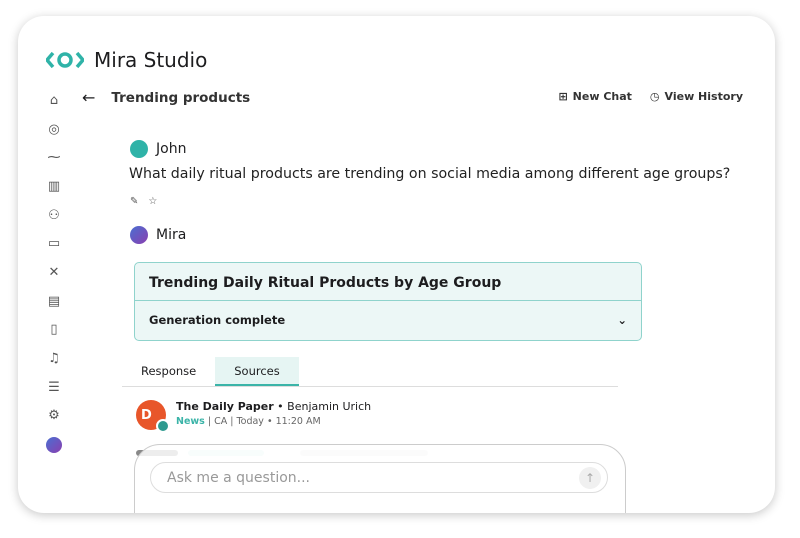 This screenshot has height=538, width=800. What do you see at coordinates (654, 96) in the screenshot?
I see `clock-icon: ◷` at bounding box center [654, 96].